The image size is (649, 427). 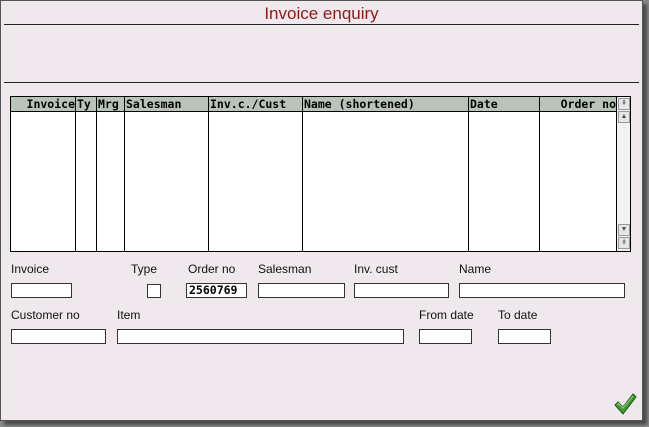 What do you see at coordinates (445, 336) in the screenshot?
I see `from-date-field` at bounding box center [445, 336].